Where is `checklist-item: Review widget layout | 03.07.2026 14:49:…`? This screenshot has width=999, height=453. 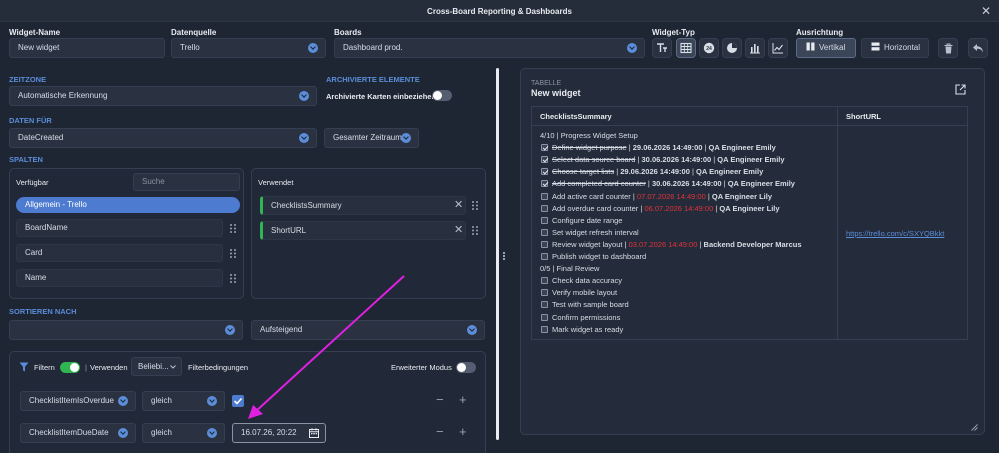 checklist-item: Review widget layout | 03.07.2026 14:49:… is located at coordinates (671, 244).